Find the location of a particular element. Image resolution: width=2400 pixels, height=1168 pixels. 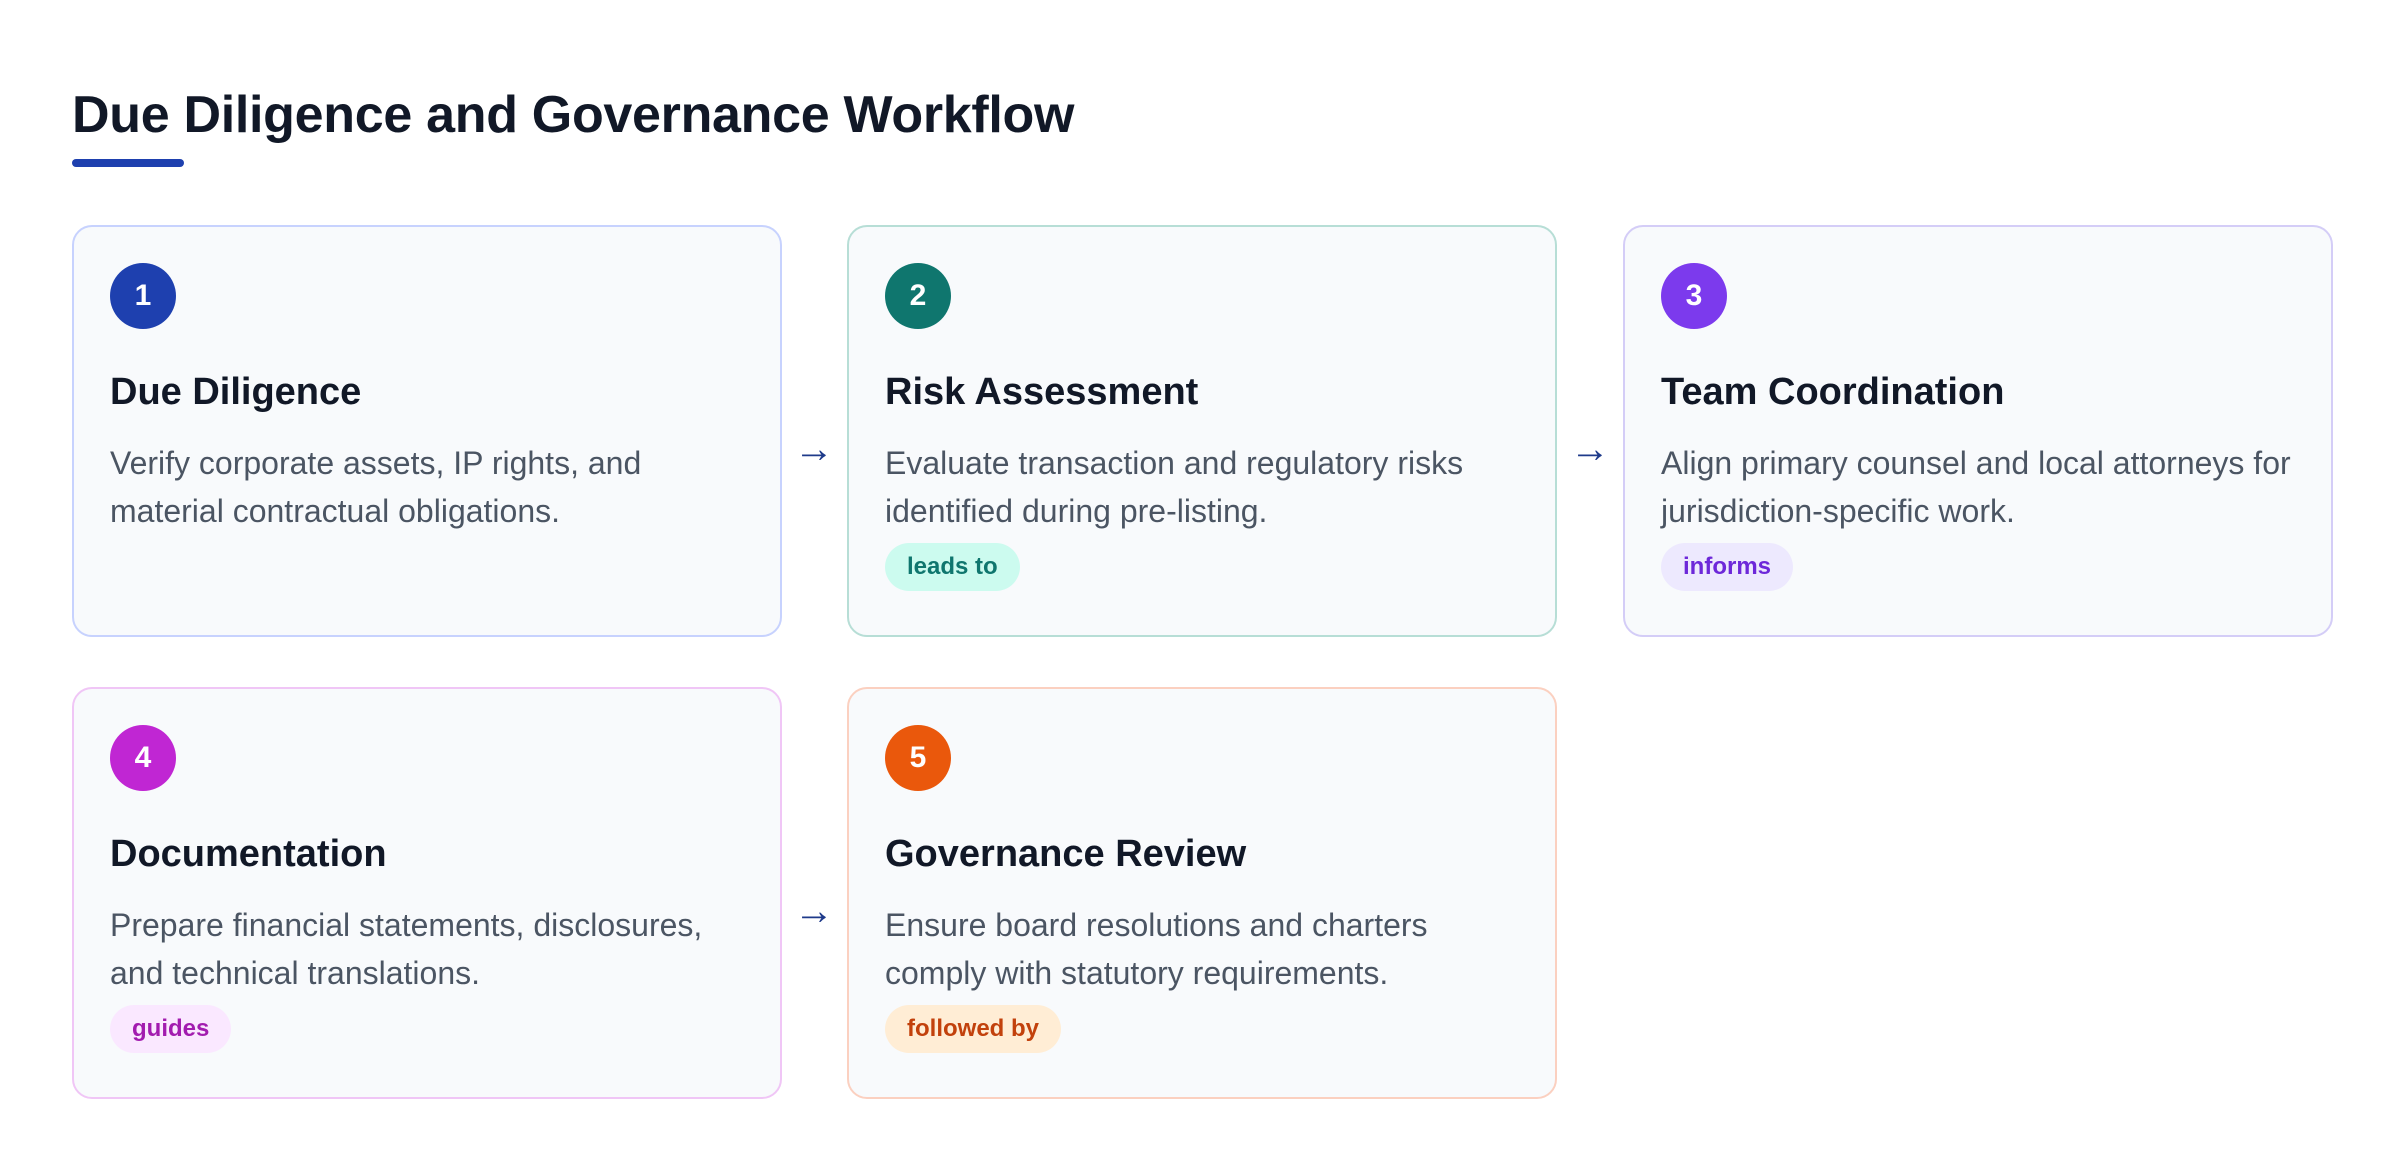

page-title: Due Diligence and Governance Workflow is located at coordinates (573, 115).